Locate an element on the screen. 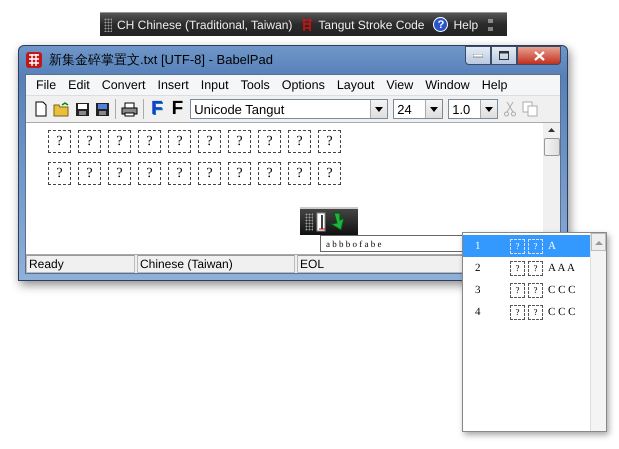 The height and width of the screenshot is (449, 619). candidate-reading: A is located at coordinates (552, 246).